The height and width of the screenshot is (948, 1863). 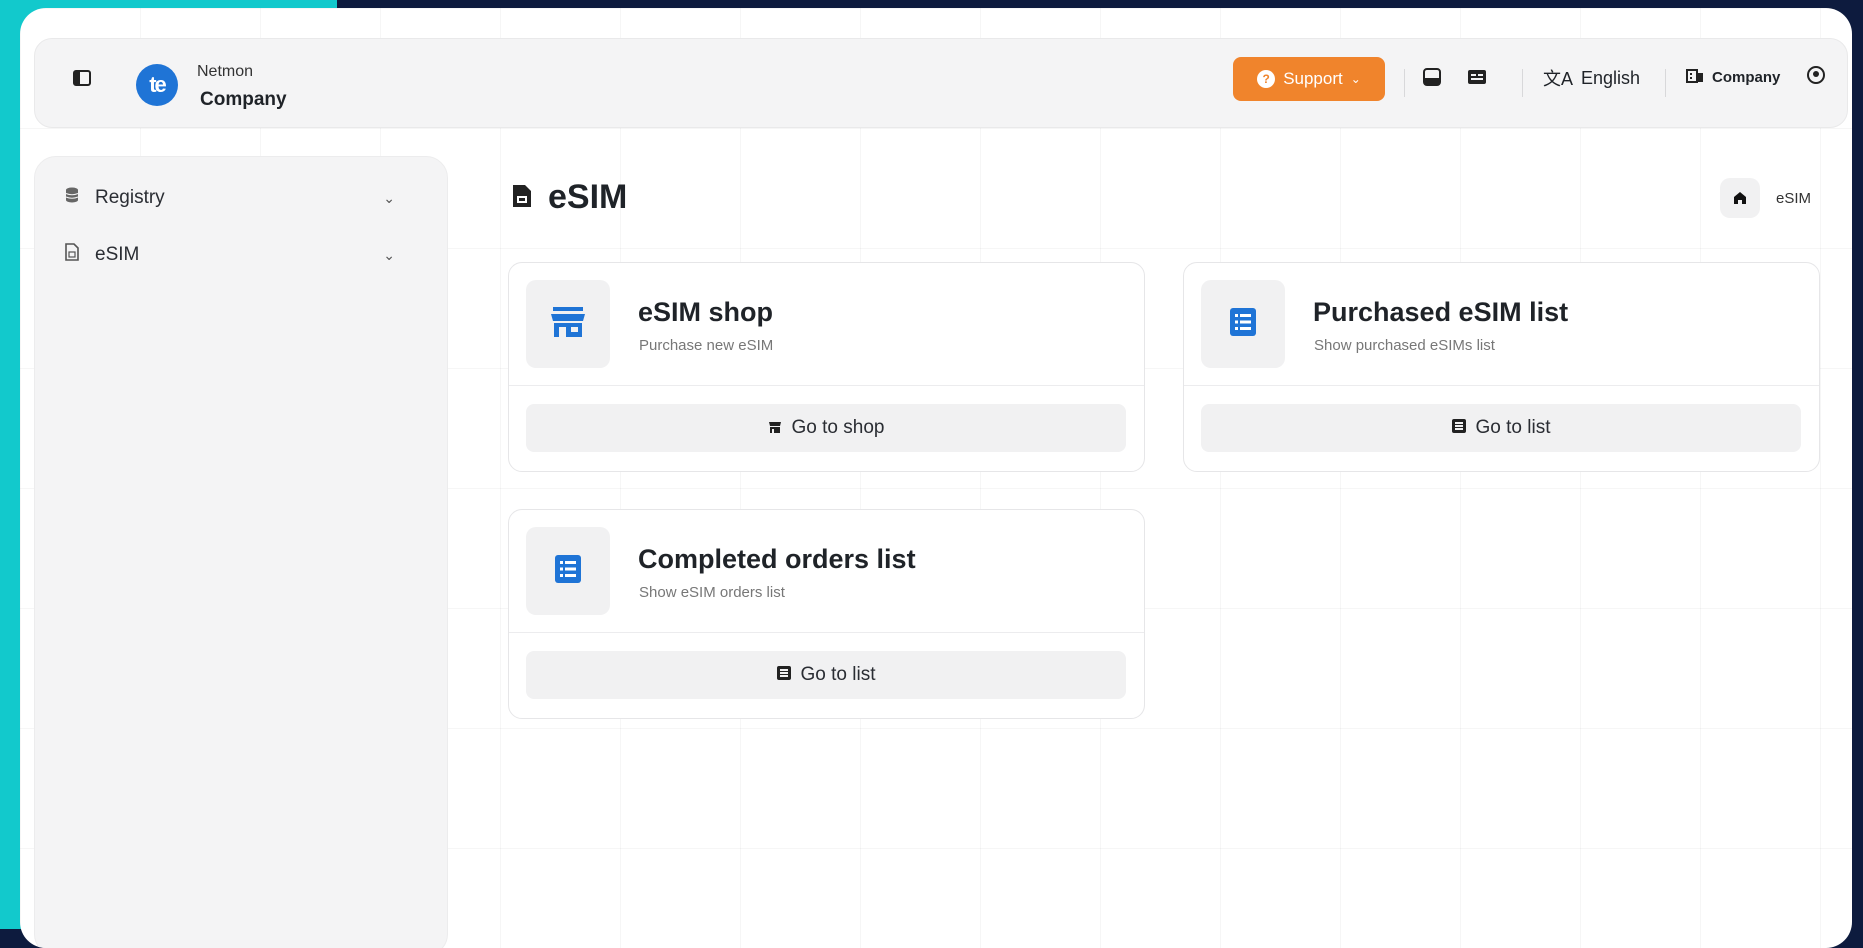 I want to click on brand-subtitle: Netmon, so click(x=225, y=71).